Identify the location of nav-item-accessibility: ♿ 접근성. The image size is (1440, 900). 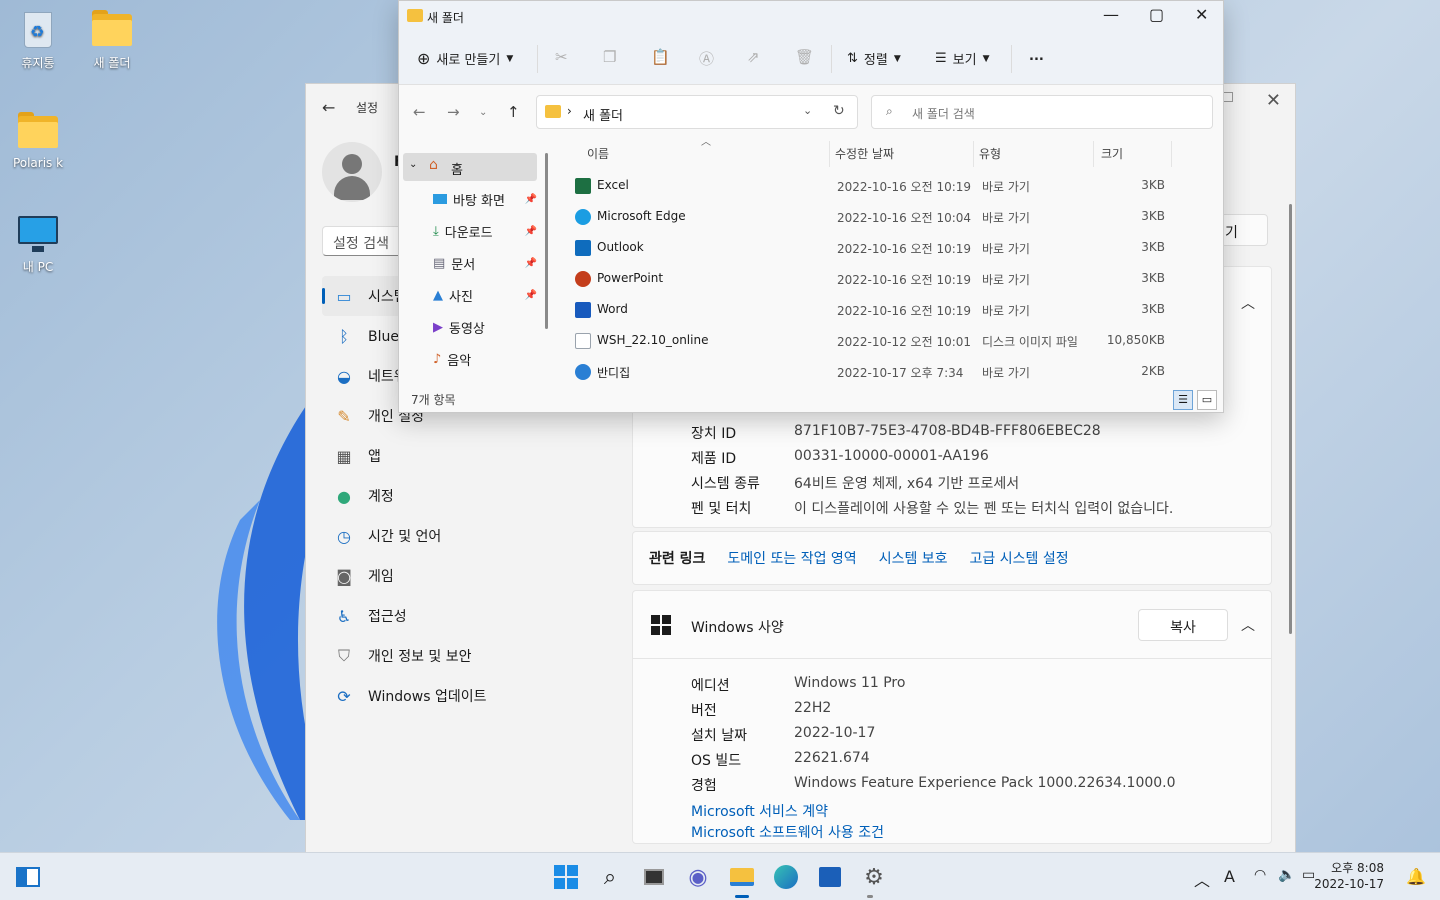
(467, 616).